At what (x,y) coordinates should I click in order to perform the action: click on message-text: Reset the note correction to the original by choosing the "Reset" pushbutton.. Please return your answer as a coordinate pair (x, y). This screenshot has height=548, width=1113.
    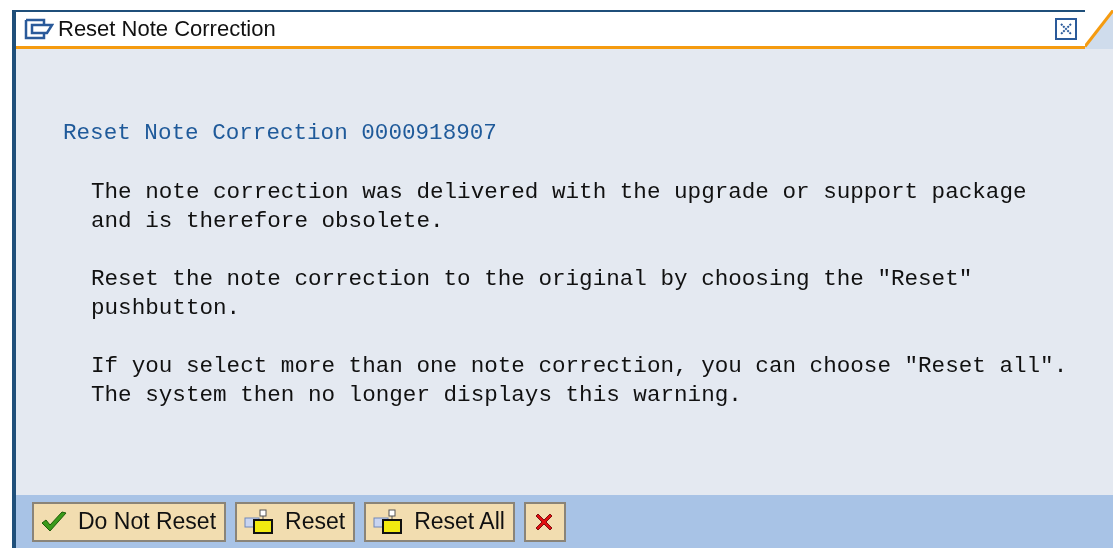
    Looking at the image, I should click on (532, 294).